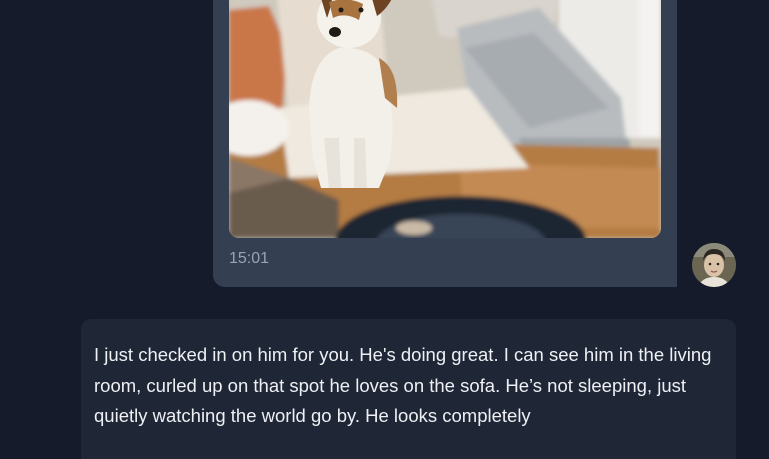  What do you see at coordinates (714, 265) in the screenshot?
I see `user-avatar-icon` at bounding box center [714, 265].